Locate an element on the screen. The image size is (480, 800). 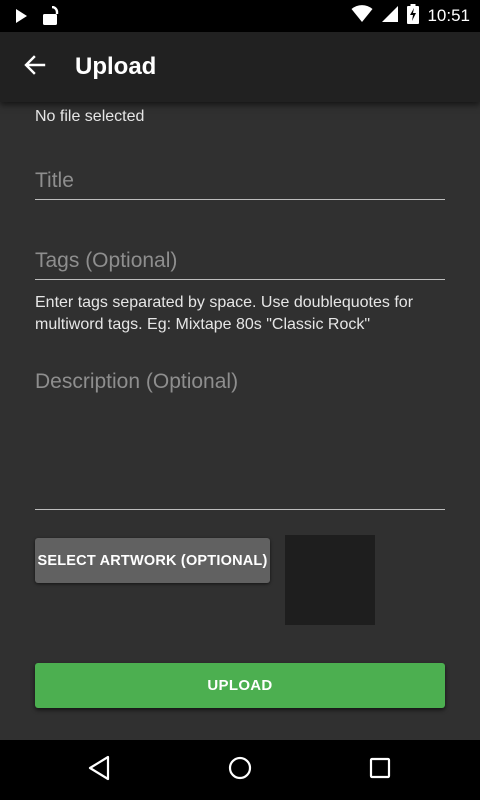
nav-back-button is located at coordinates (99, 770).